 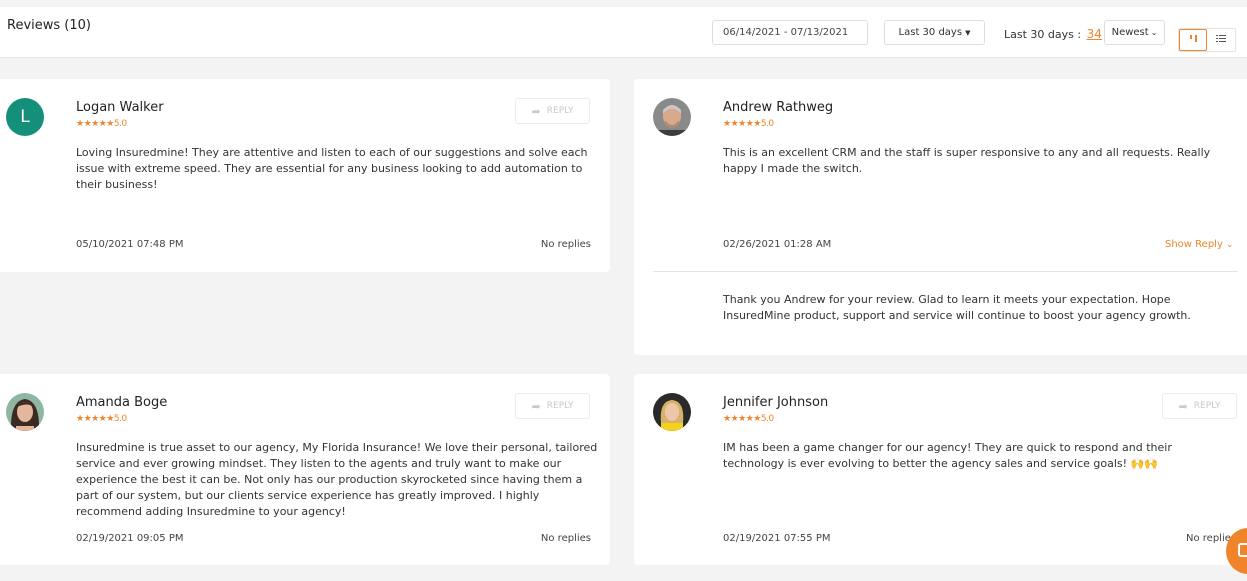 I want to click on grid-view-button, so click(x=1193, y=40).